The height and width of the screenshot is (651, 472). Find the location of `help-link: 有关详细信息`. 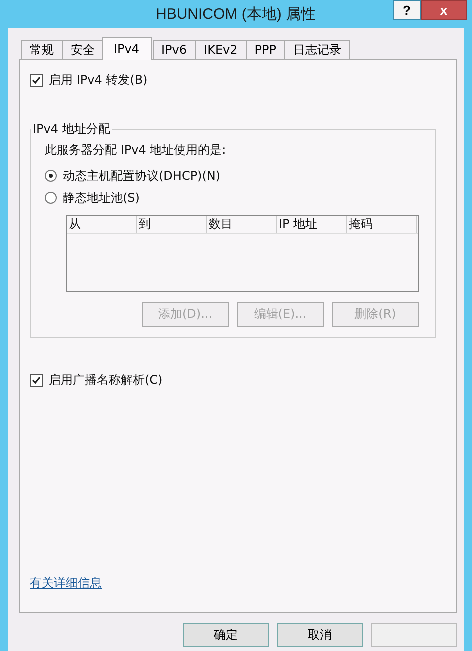

help-link: 有关详细信息 is located at coordinates (66, 583).